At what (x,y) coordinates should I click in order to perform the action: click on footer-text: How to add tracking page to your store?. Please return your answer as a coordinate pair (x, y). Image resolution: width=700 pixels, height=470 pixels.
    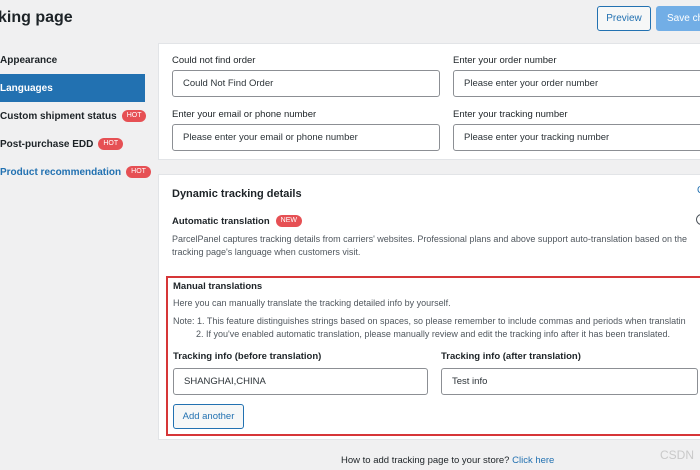
    Looking at the image, I should click on (425, 460).